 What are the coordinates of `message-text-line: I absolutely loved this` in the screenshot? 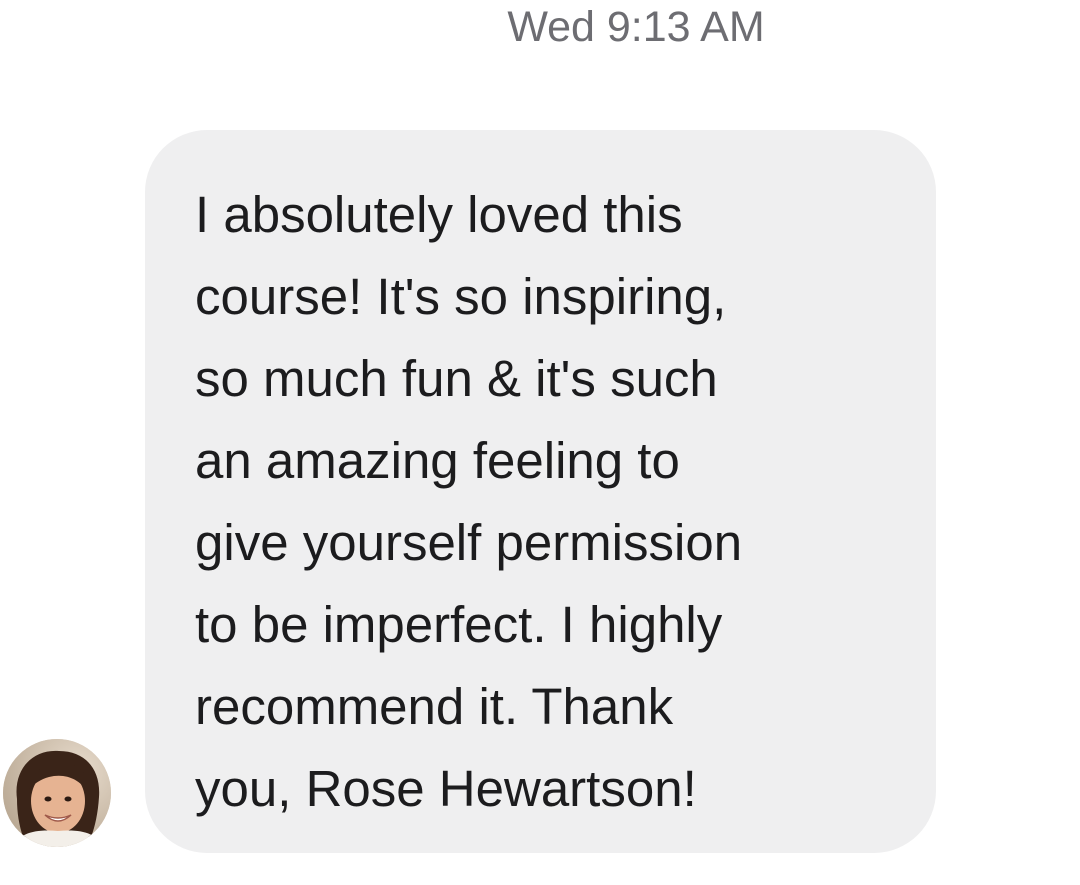 It's located at (439, 214).